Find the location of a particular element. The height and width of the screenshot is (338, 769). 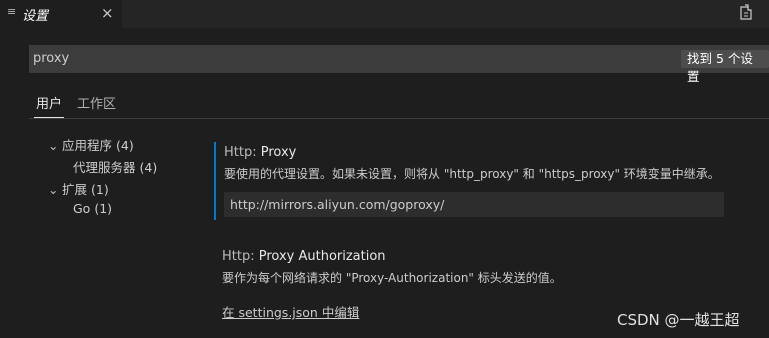

tab-user: 用户 is located at coordinates (49, 105).